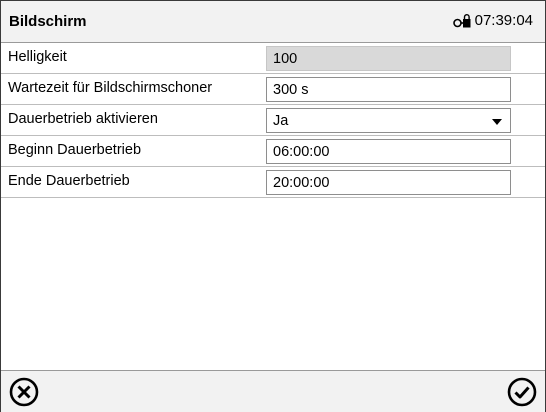  Describe the element at coordinates (37, 57) in the screenshot. I see `setting-label-brightness: Helligkeit` at that location.